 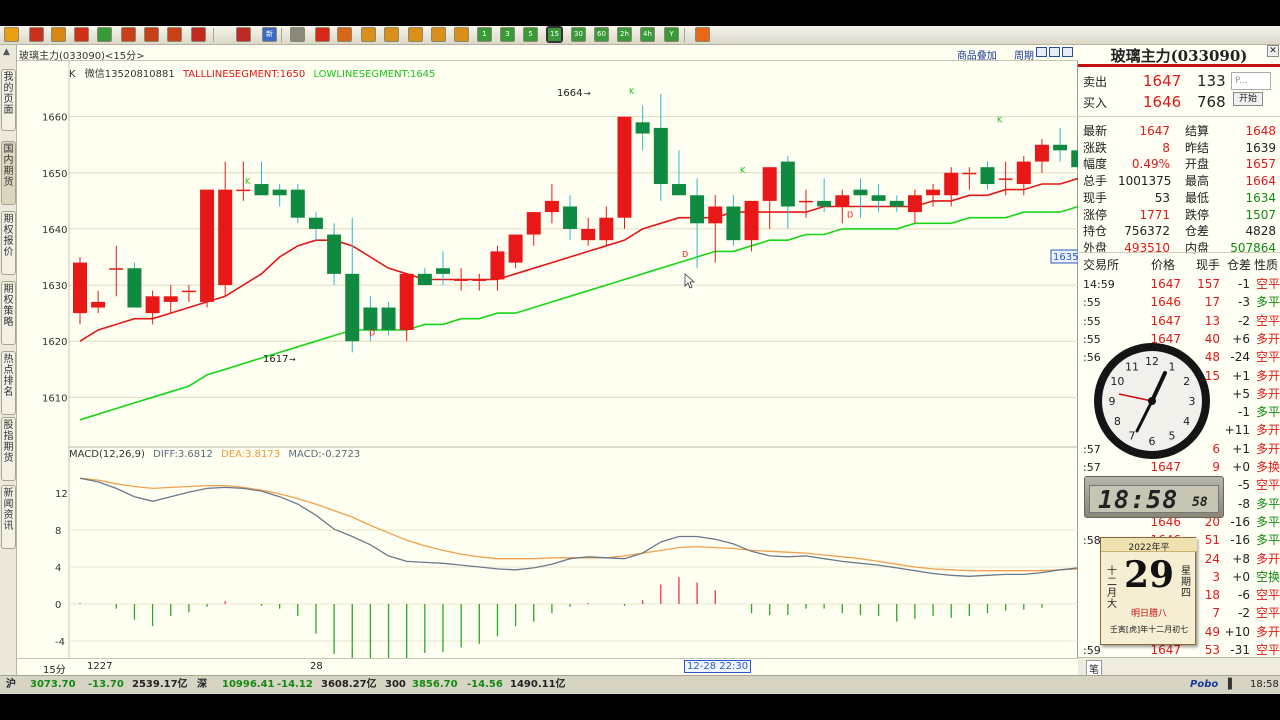 What do you see at coordinates (1267, 467) in the screenshot?
I see `tick-nature: 多换` at bounding box center [1267, 467].